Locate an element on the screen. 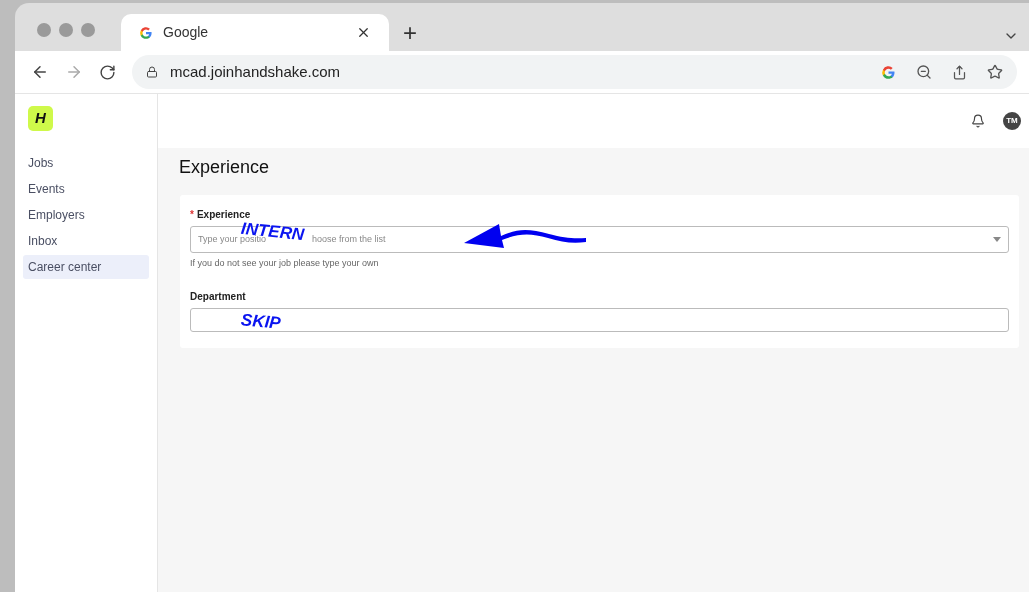 This screenshot has height=592, width=1029. bell-icon is located at coordinates (978, 121).